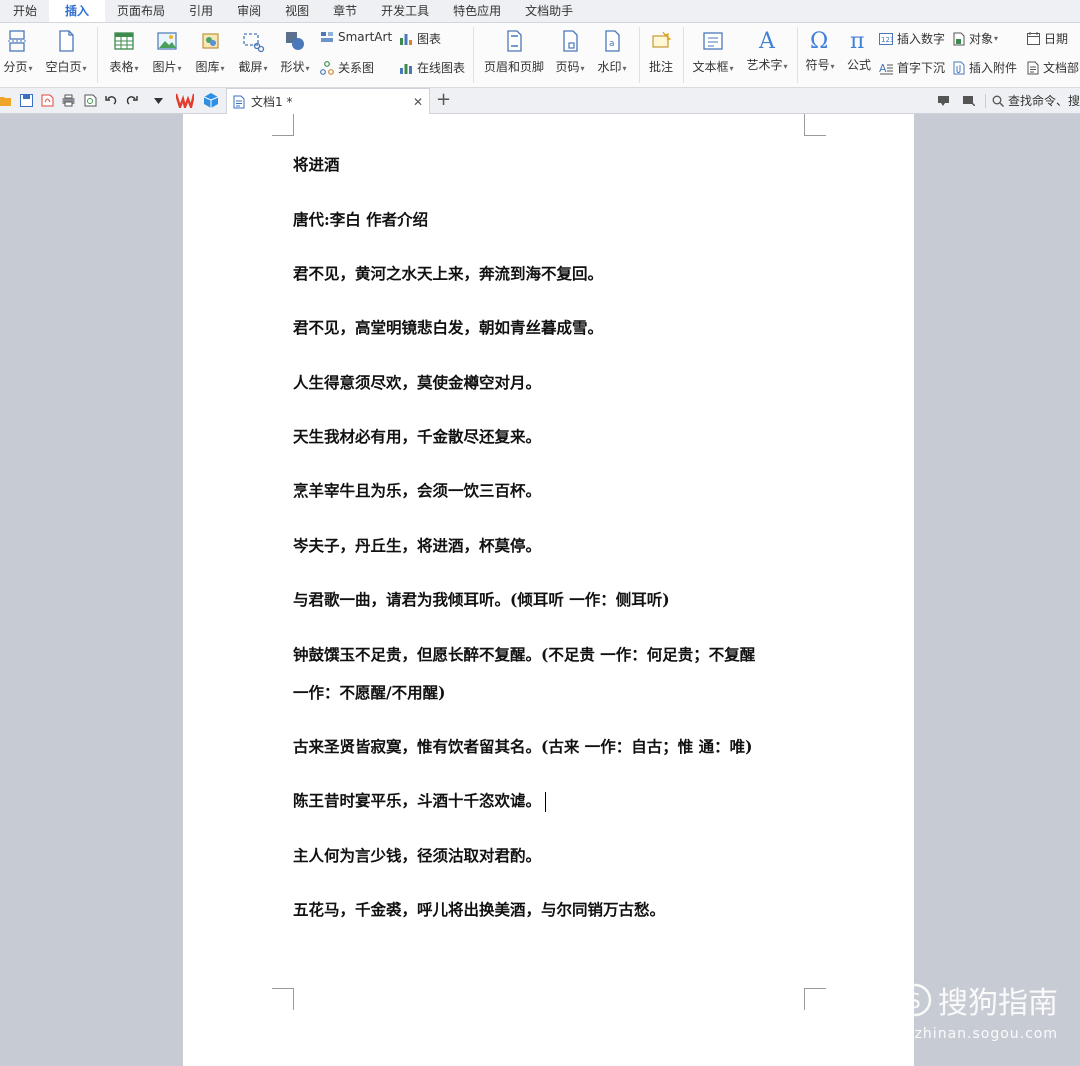  I want to click on watermark-icon: a, so click(612, 41).